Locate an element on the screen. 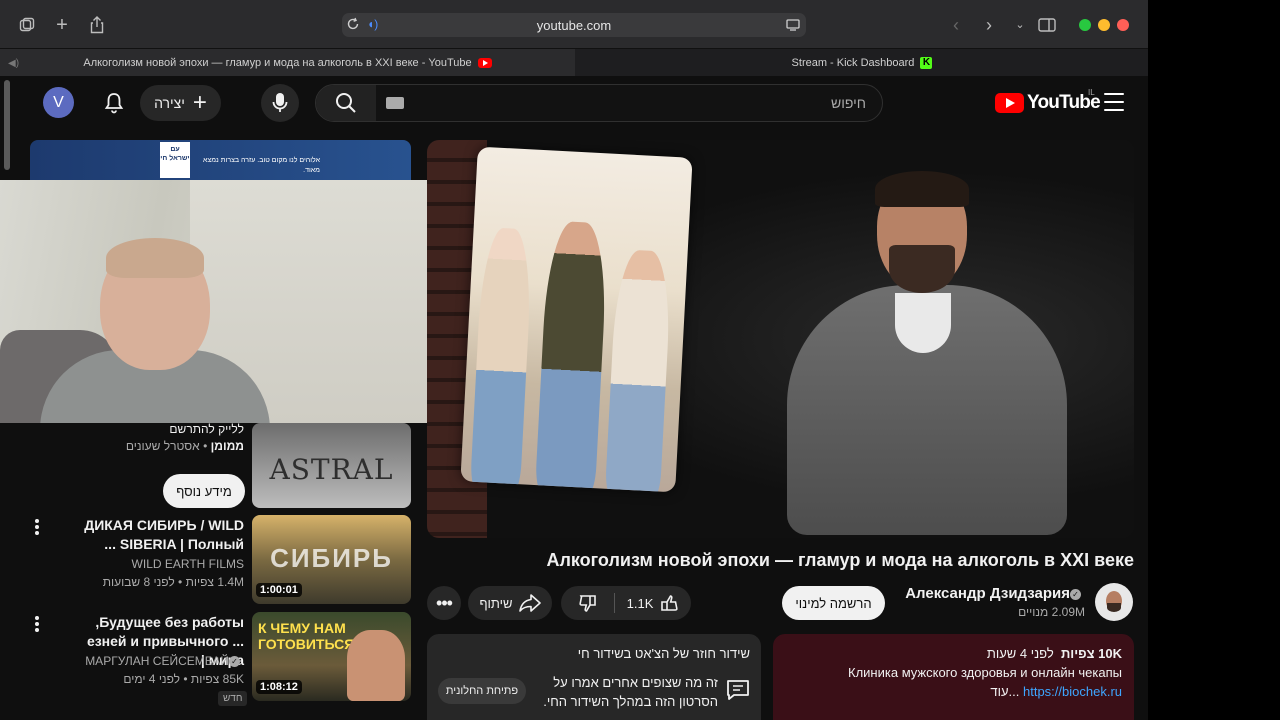  description-stats: 10K צפיות לפני 4 שעות is located at coordinates (953, 653).